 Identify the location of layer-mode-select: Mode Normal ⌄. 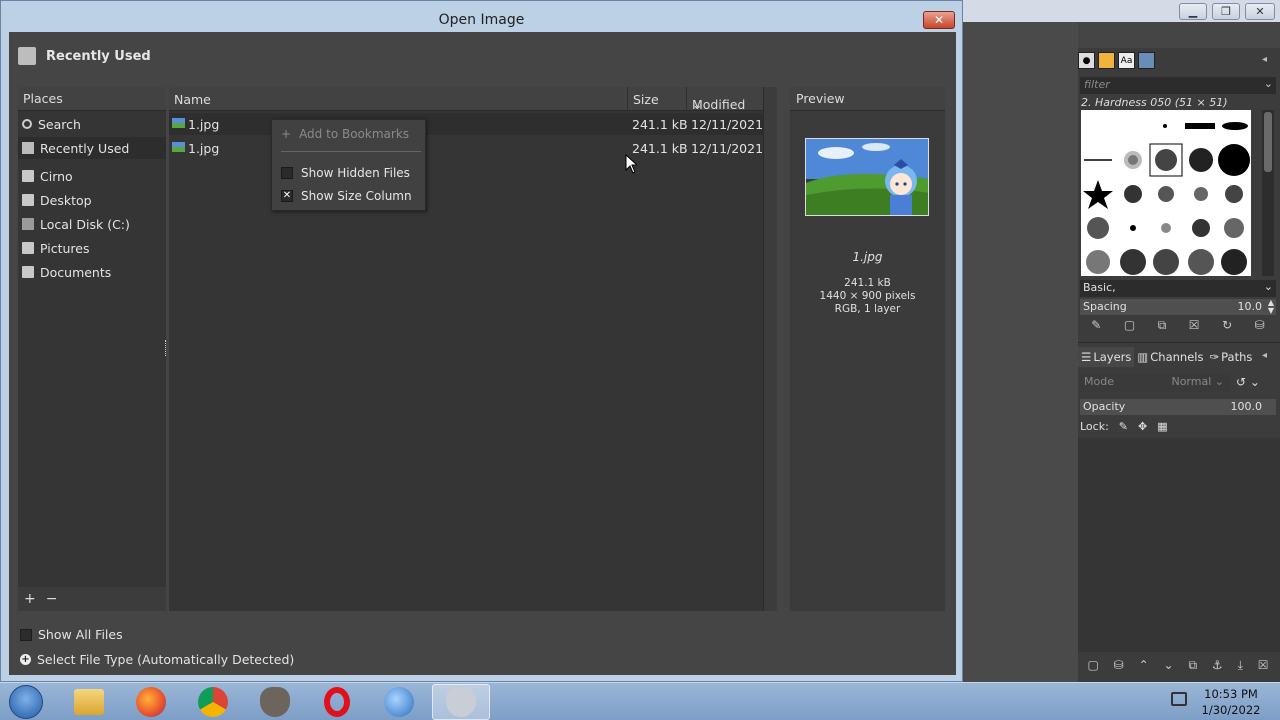
(1155, 383).